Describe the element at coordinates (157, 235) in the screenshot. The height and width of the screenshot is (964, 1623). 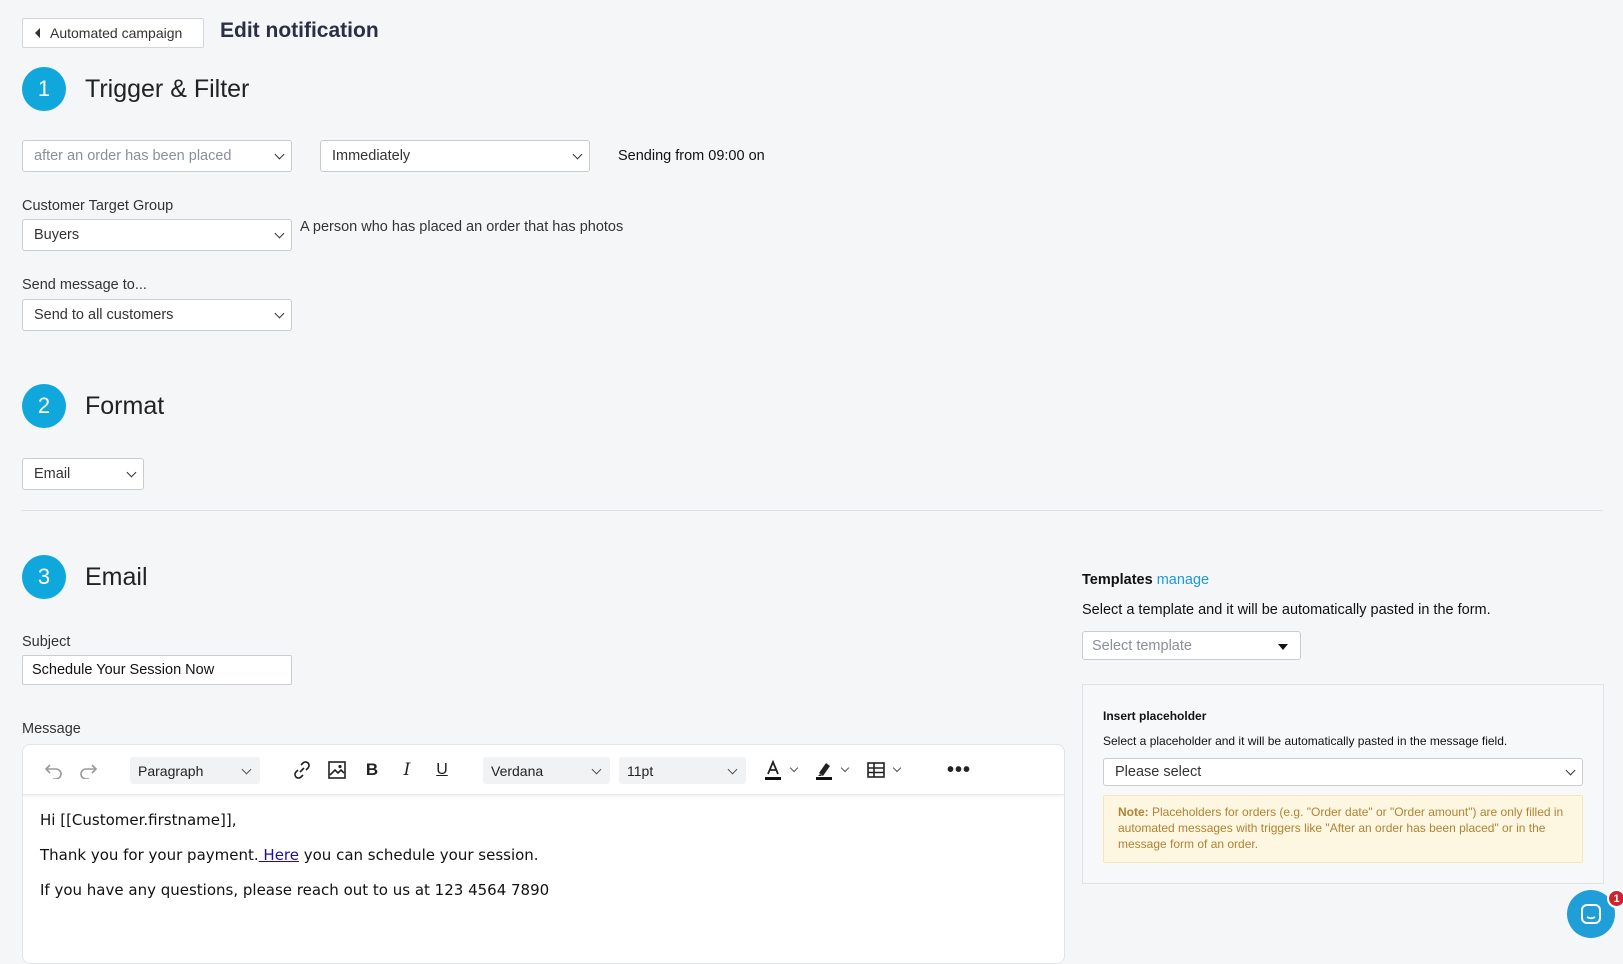
I see `target-group-select: Buyers` at that location.